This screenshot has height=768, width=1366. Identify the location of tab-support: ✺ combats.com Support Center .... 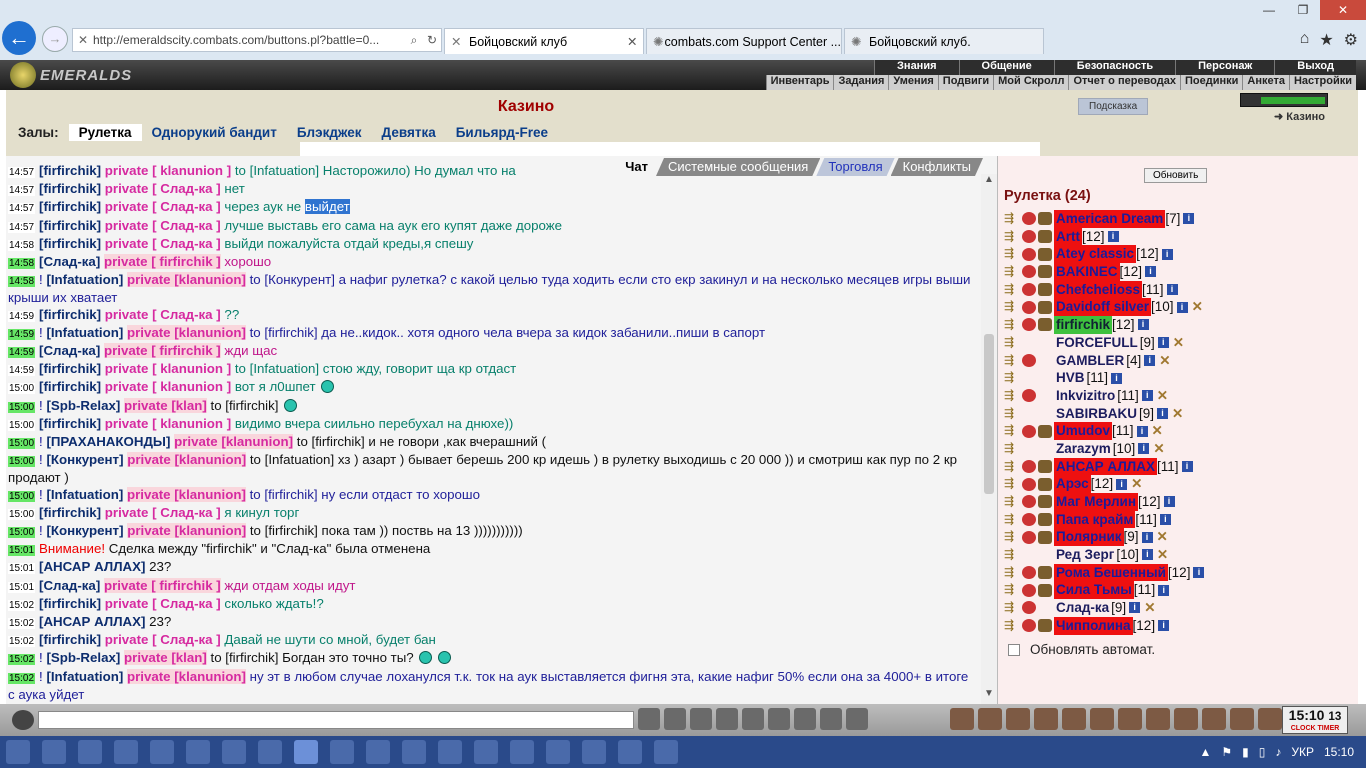
(744, 41).